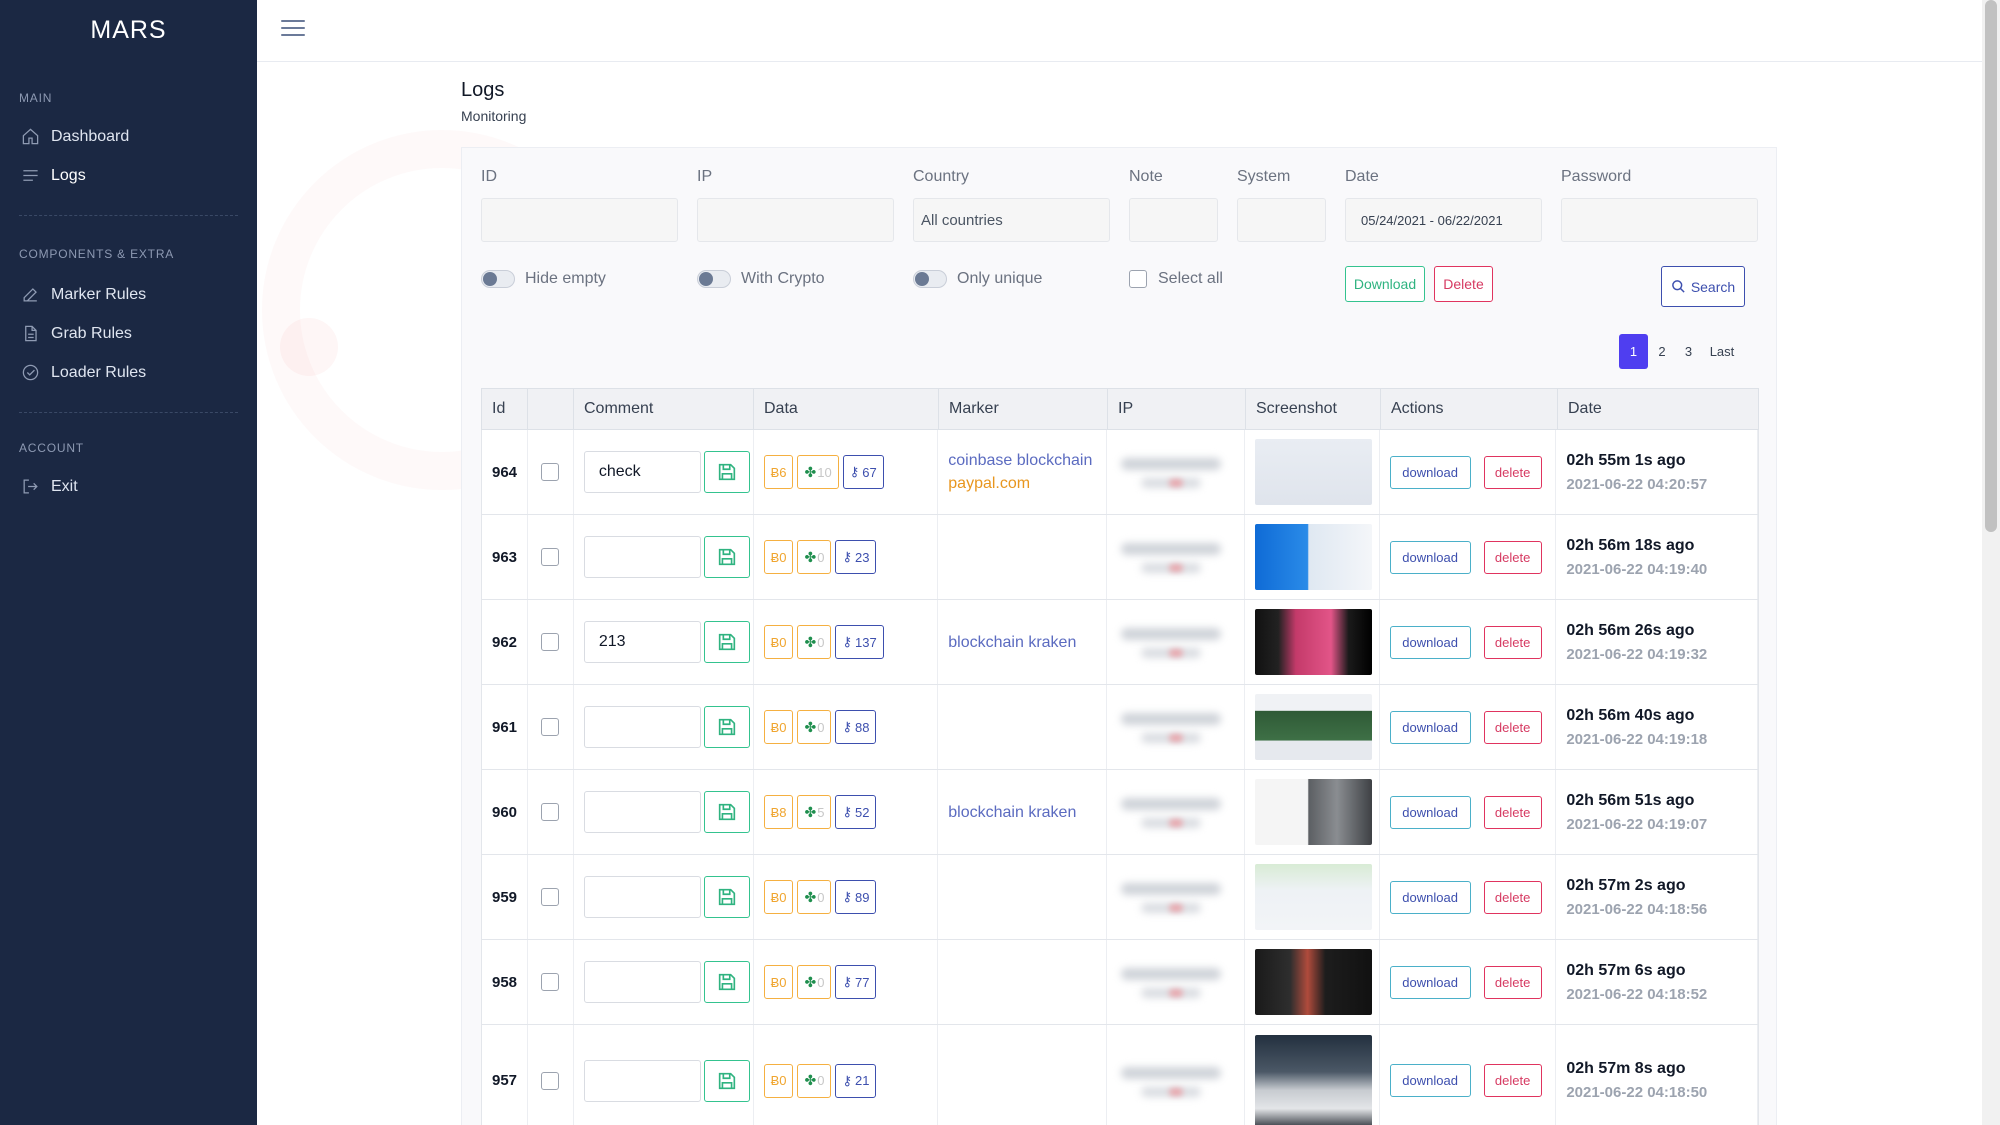  I want to click on col-data: Data, so click(846, 409).